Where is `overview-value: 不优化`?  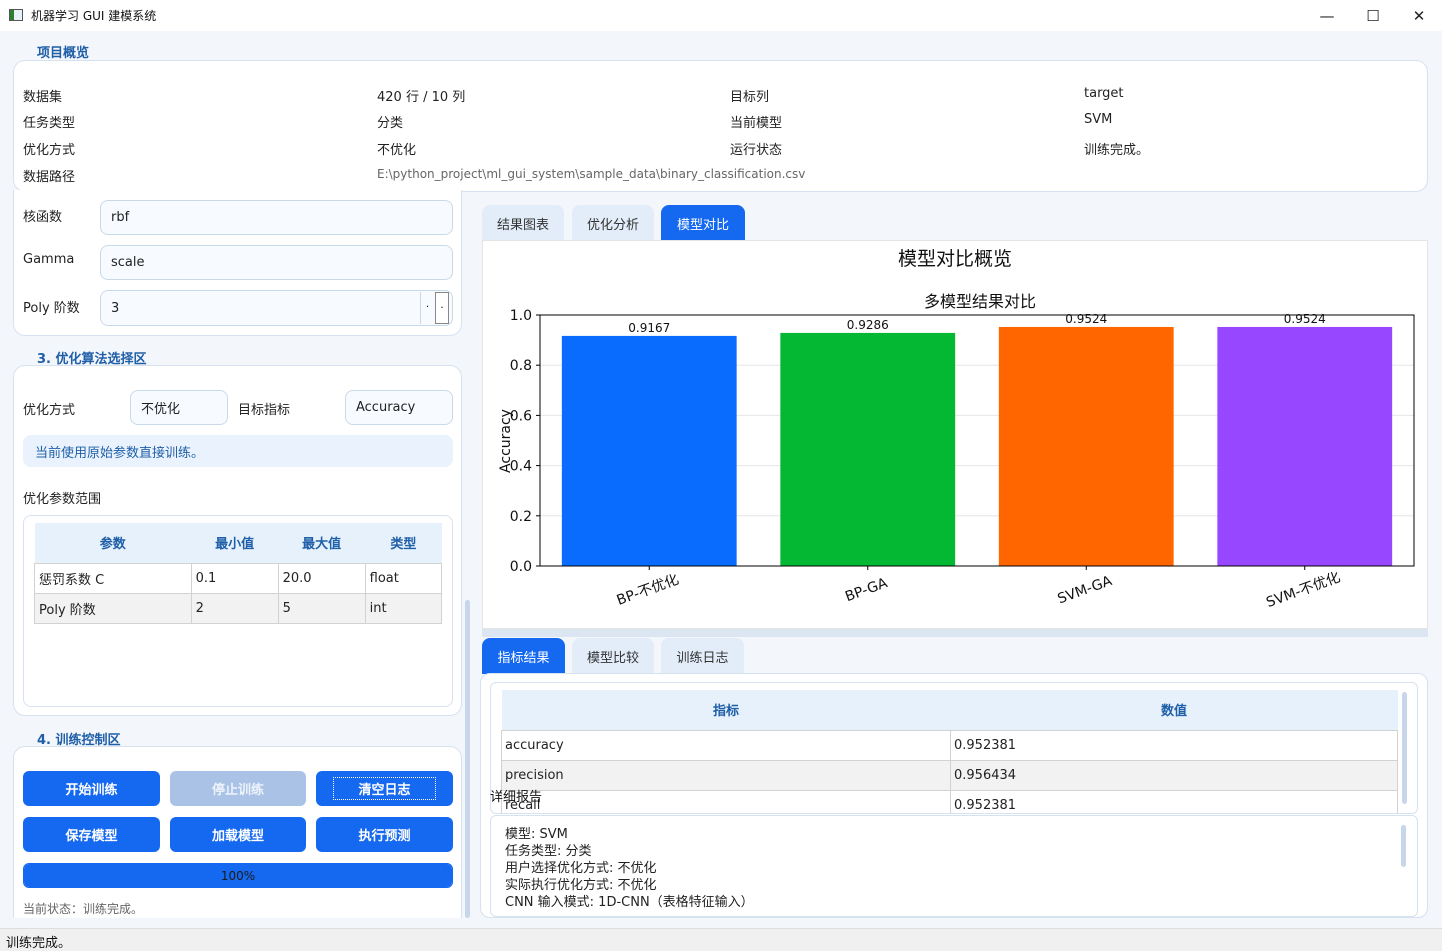
overview-value: 不优化 is located at coordinates (397, 150).